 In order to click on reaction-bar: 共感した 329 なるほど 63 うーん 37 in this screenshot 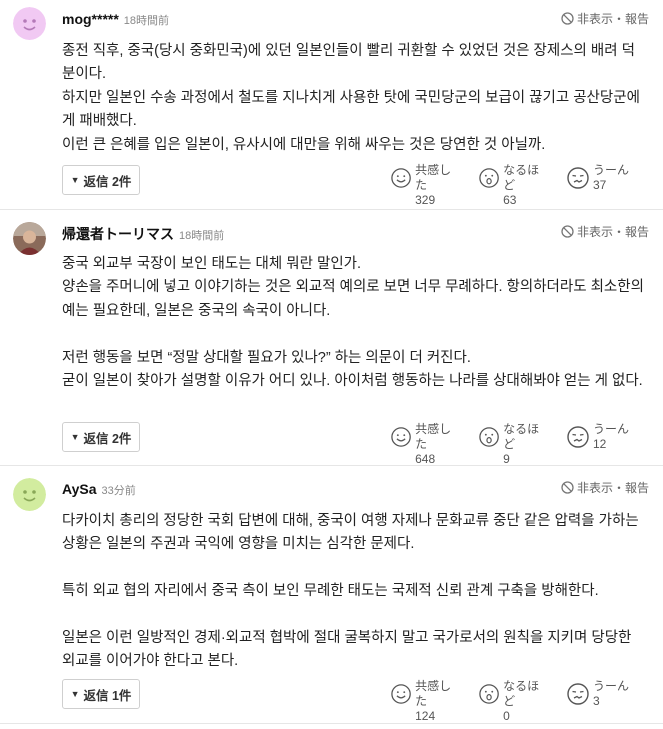, I will do `click(513, 185)`.